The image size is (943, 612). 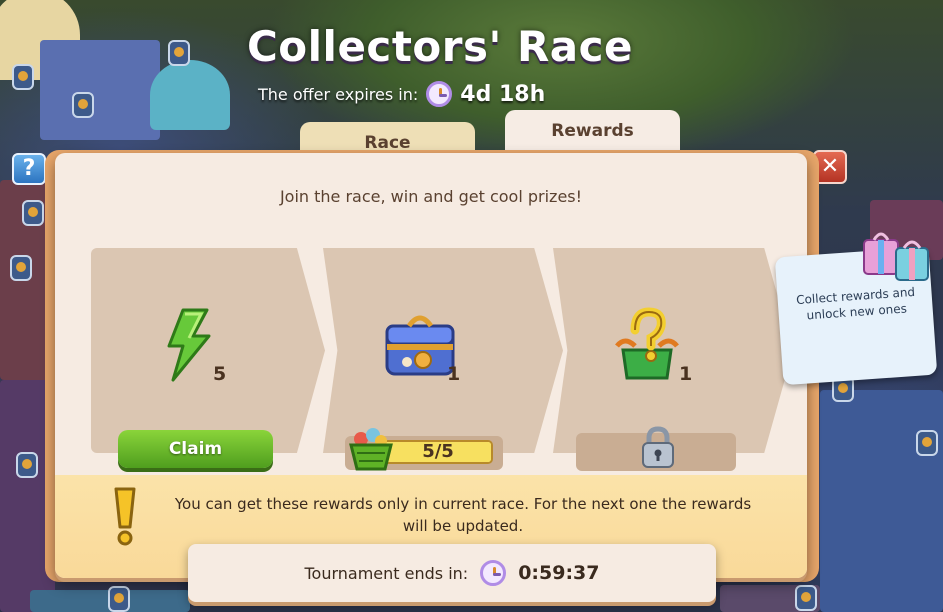 I want to click on basket-icon, so click(x=371, y=449).